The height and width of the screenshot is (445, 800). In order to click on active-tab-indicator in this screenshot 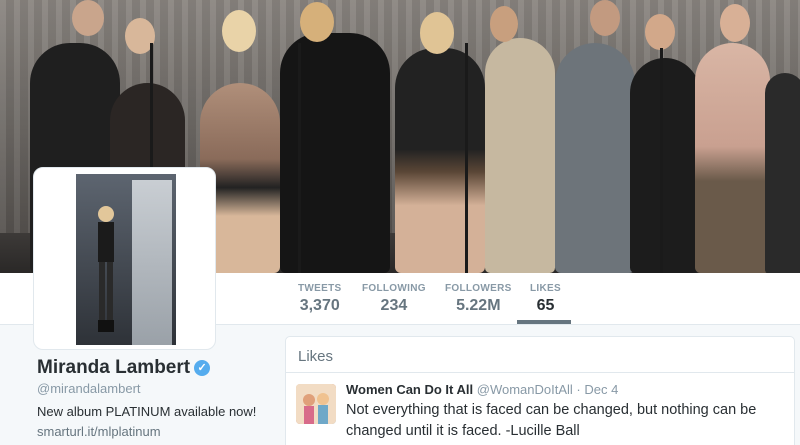, I will do `click(544, 322)`.